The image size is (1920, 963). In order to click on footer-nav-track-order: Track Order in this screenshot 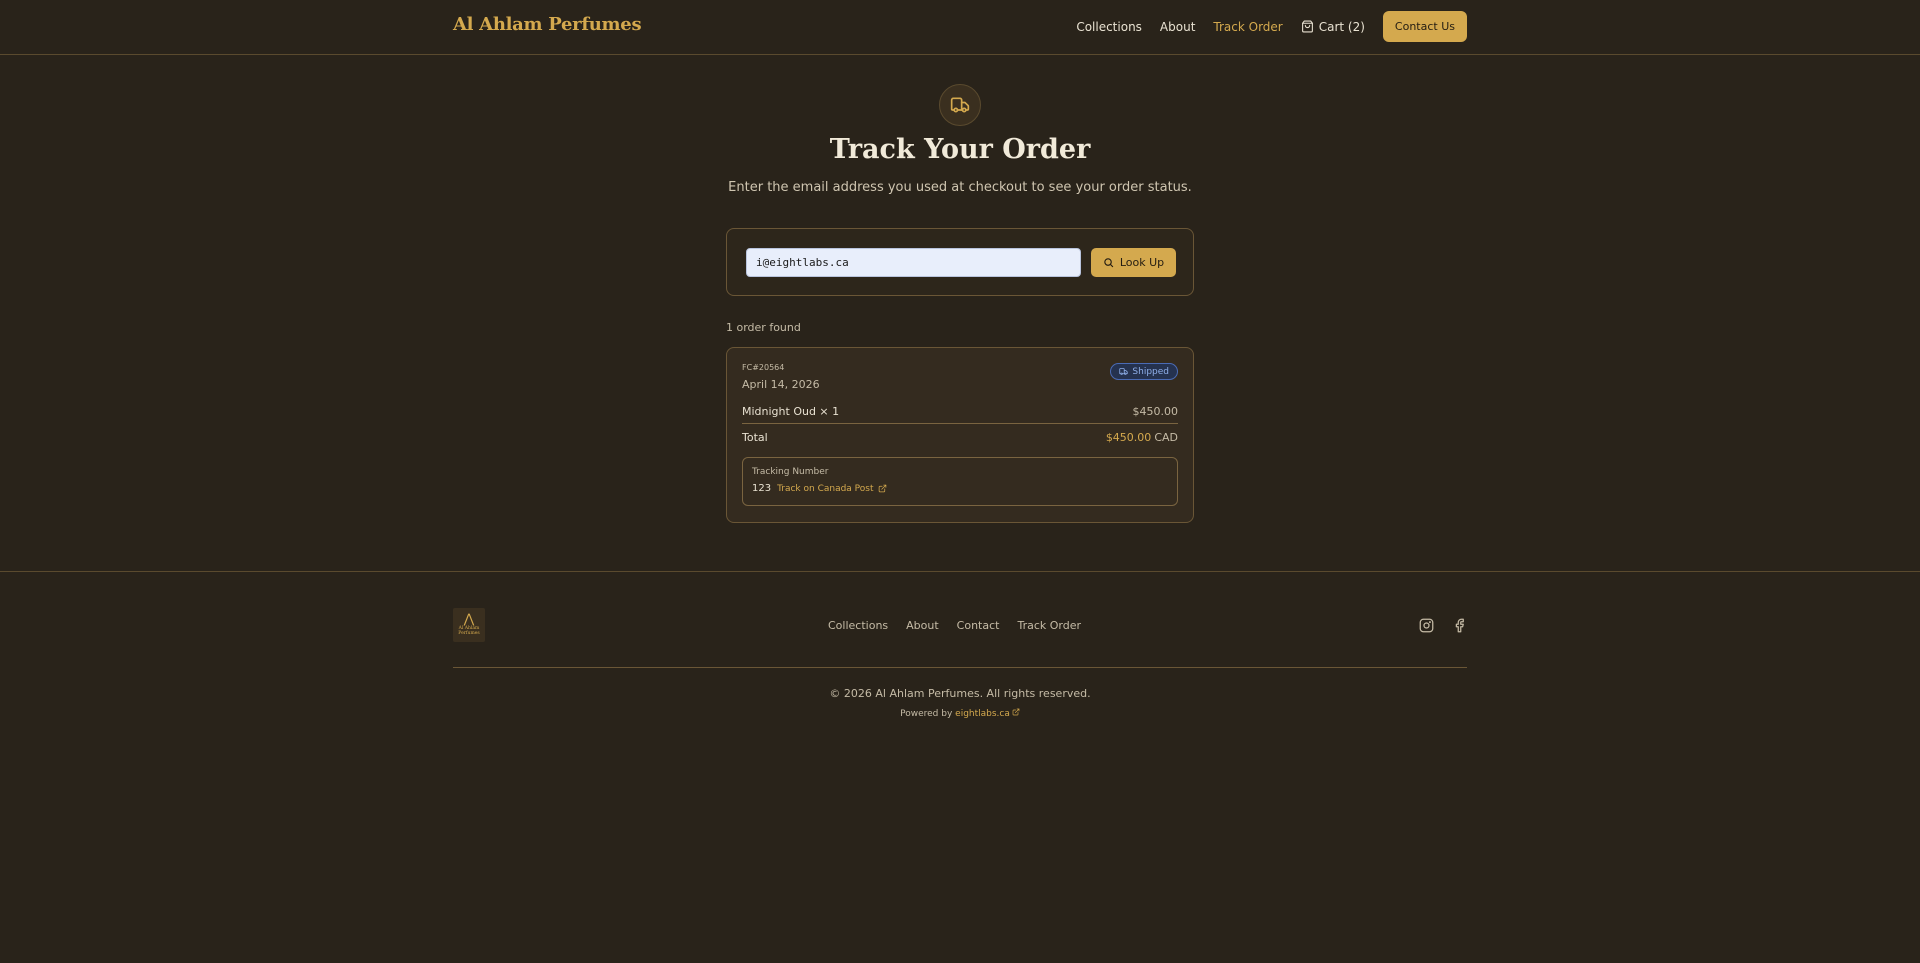, I will do `click(1049, 625)`.